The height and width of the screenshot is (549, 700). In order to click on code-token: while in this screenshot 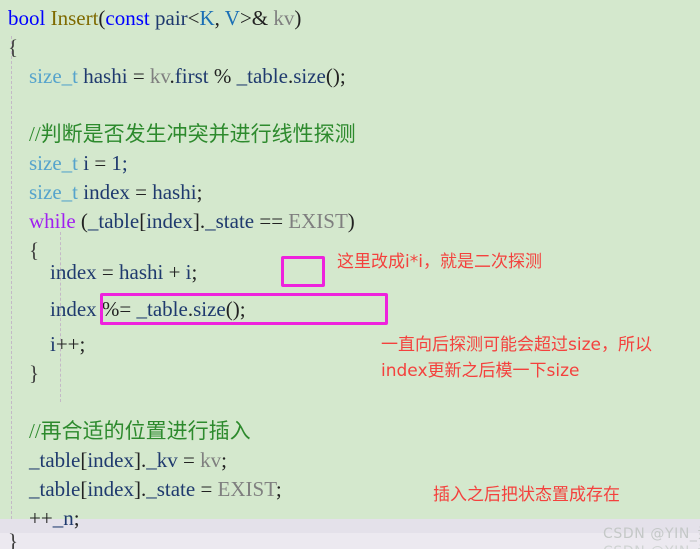, I will do `click(52, 221)`.